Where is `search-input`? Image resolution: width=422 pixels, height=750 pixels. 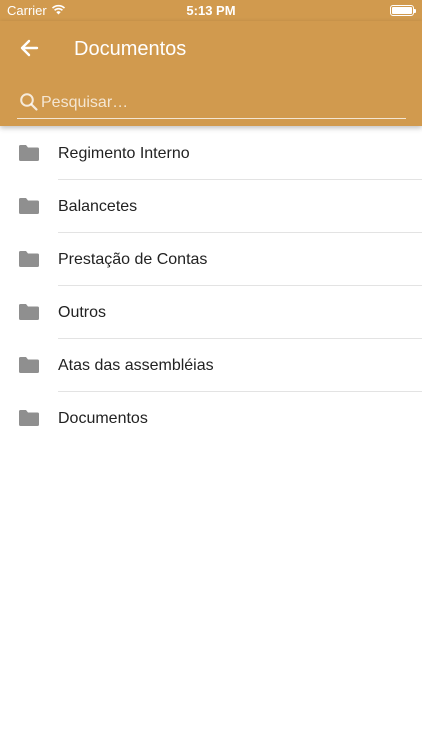 search-input is located at coordinates (221, 103).